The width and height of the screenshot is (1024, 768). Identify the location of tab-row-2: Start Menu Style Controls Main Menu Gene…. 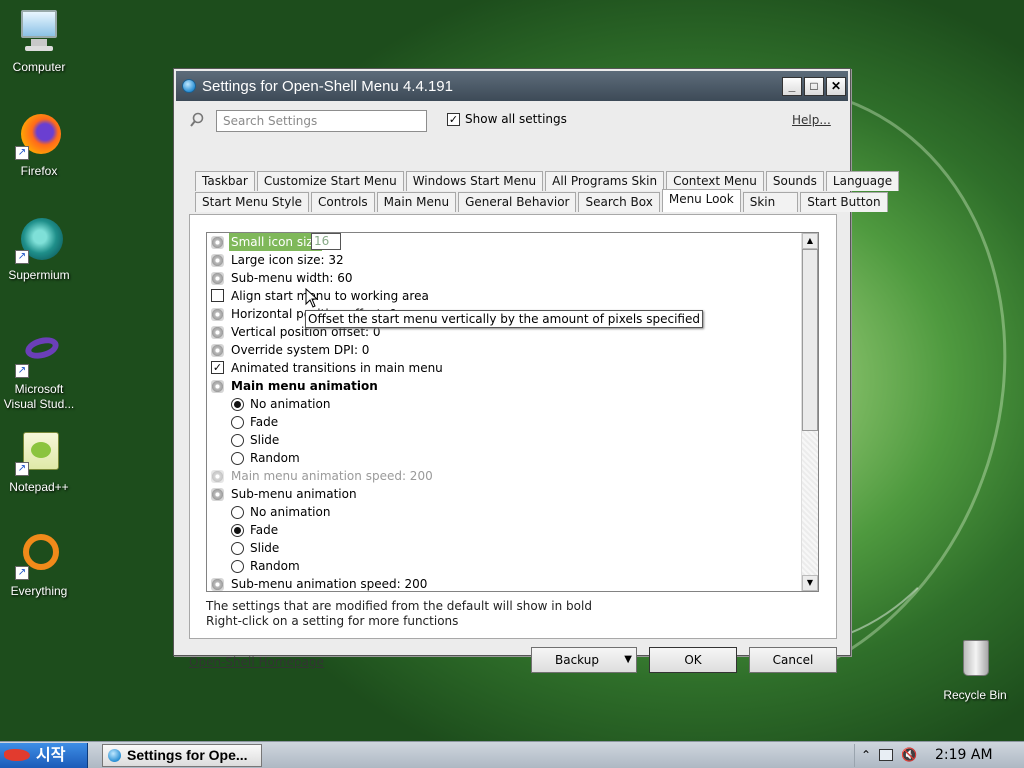
(542, 200).